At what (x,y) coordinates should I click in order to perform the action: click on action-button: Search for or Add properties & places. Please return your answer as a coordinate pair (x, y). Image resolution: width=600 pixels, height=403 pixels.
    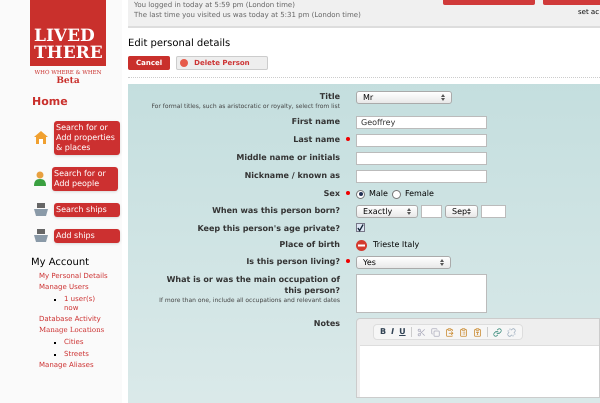
    Looking at the image, I should click on (87, 137).